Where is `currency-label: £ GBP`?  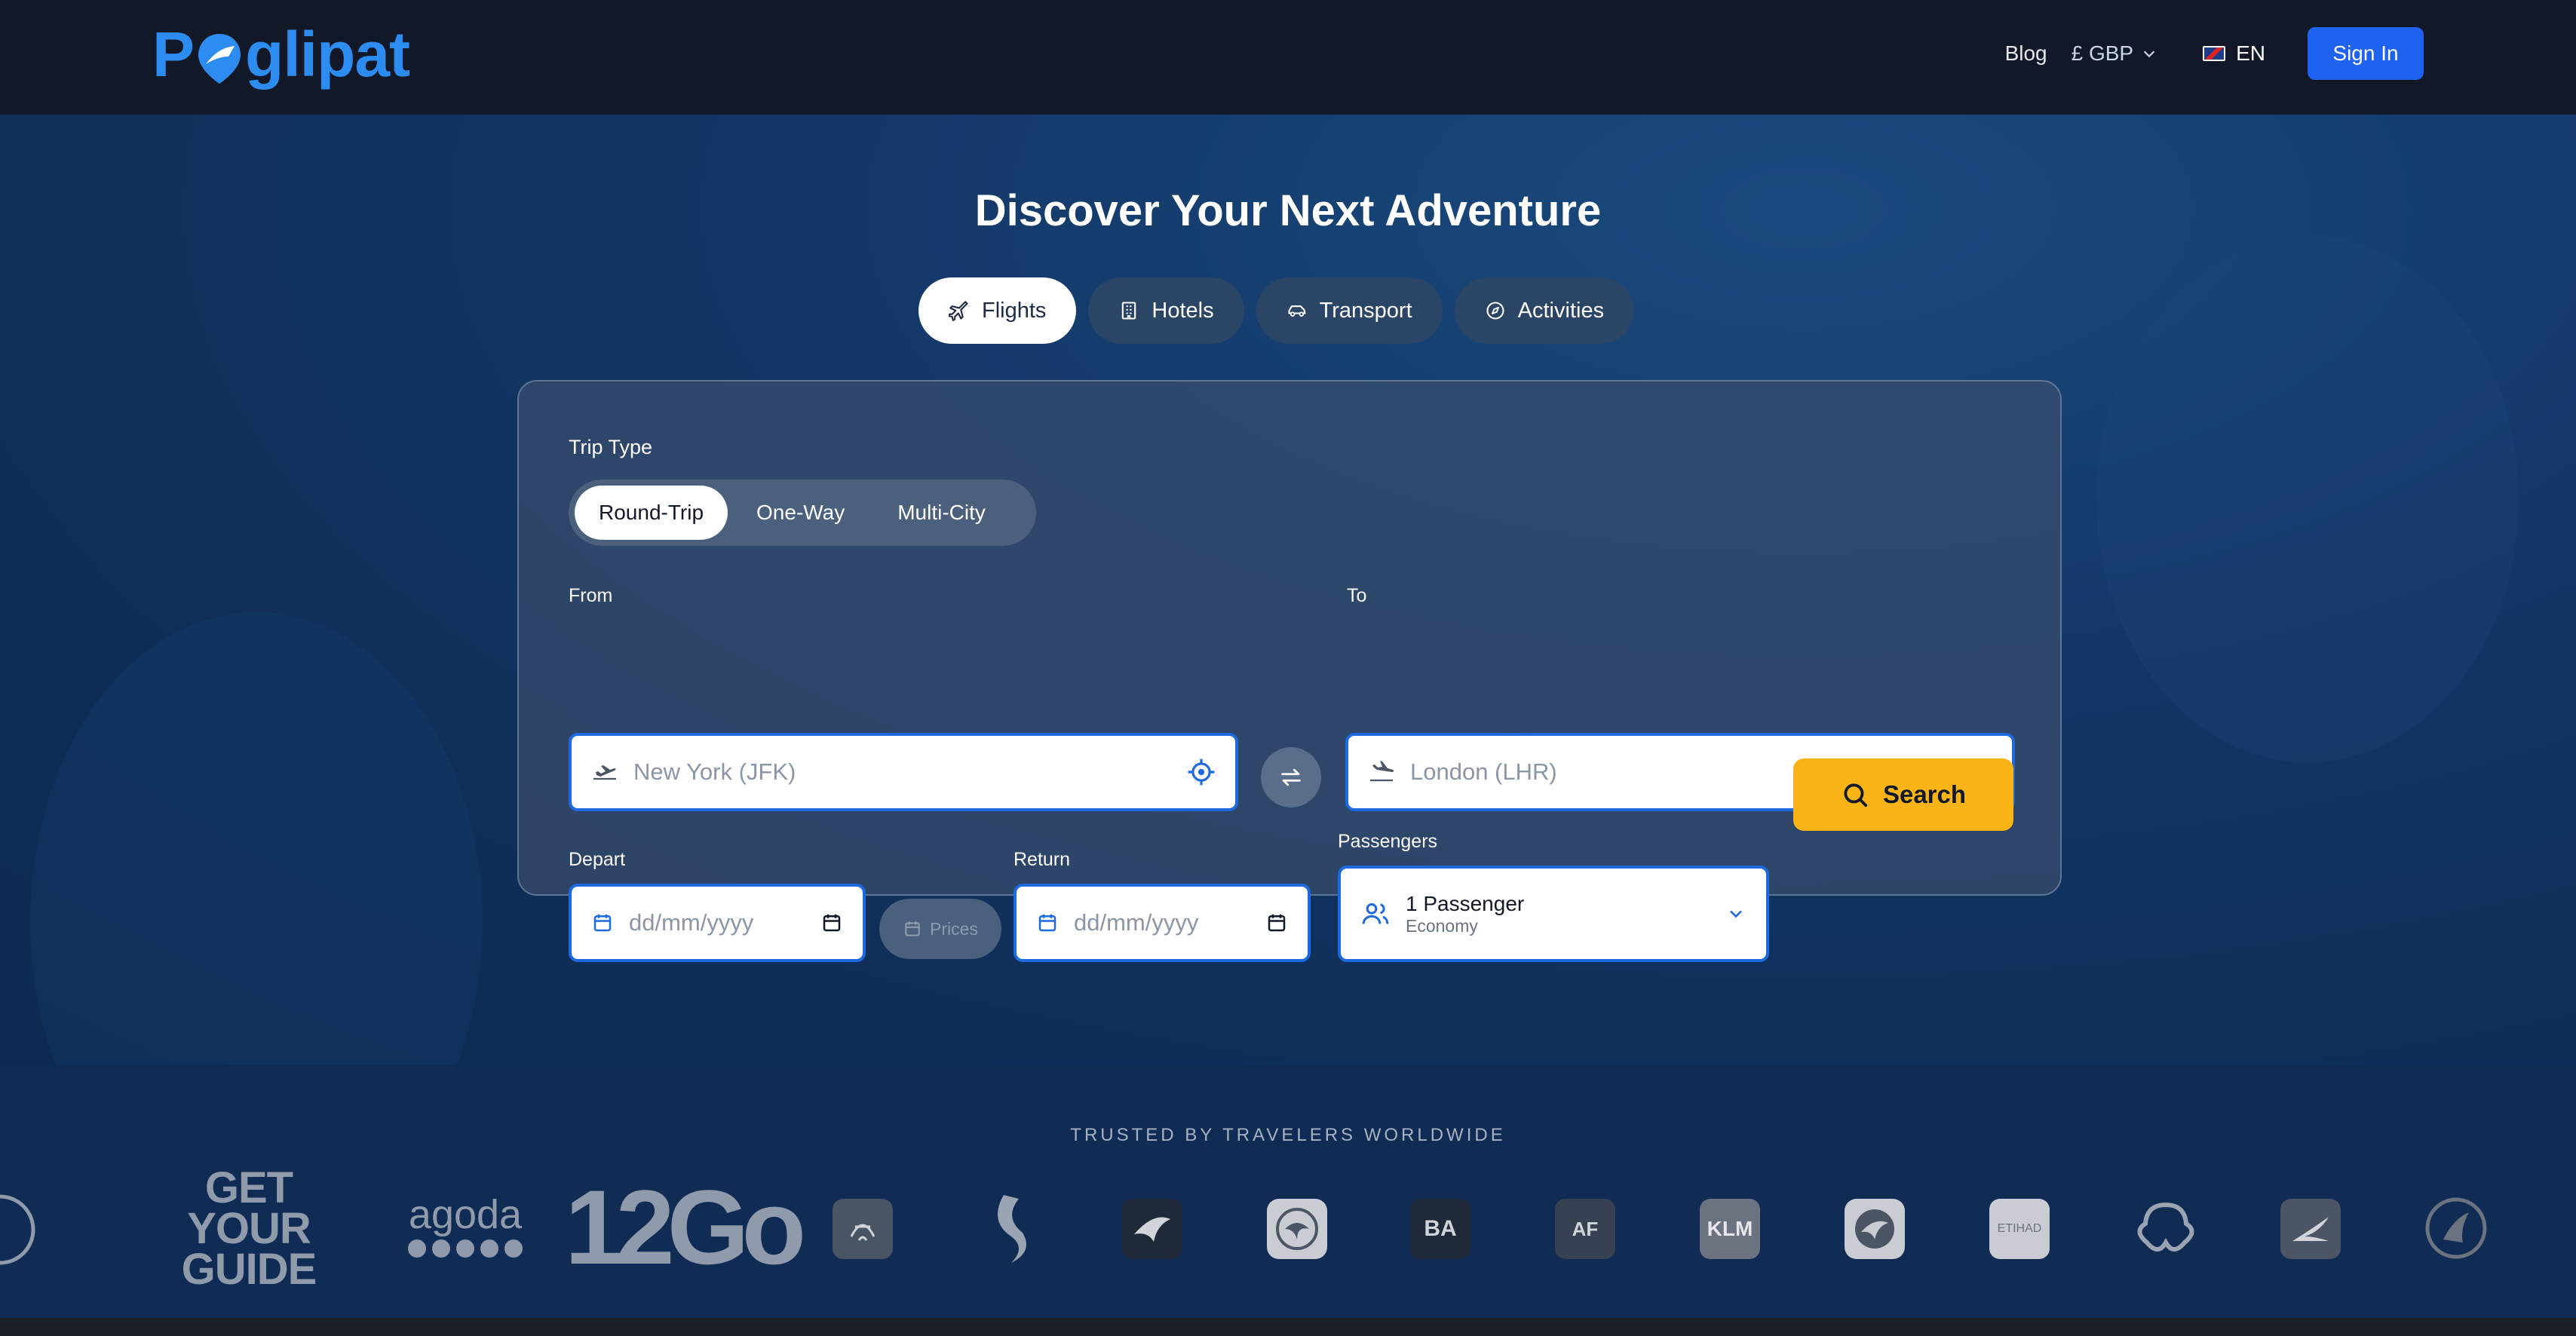 currency-label: £ GBP is located at coordinates (2102, 53).